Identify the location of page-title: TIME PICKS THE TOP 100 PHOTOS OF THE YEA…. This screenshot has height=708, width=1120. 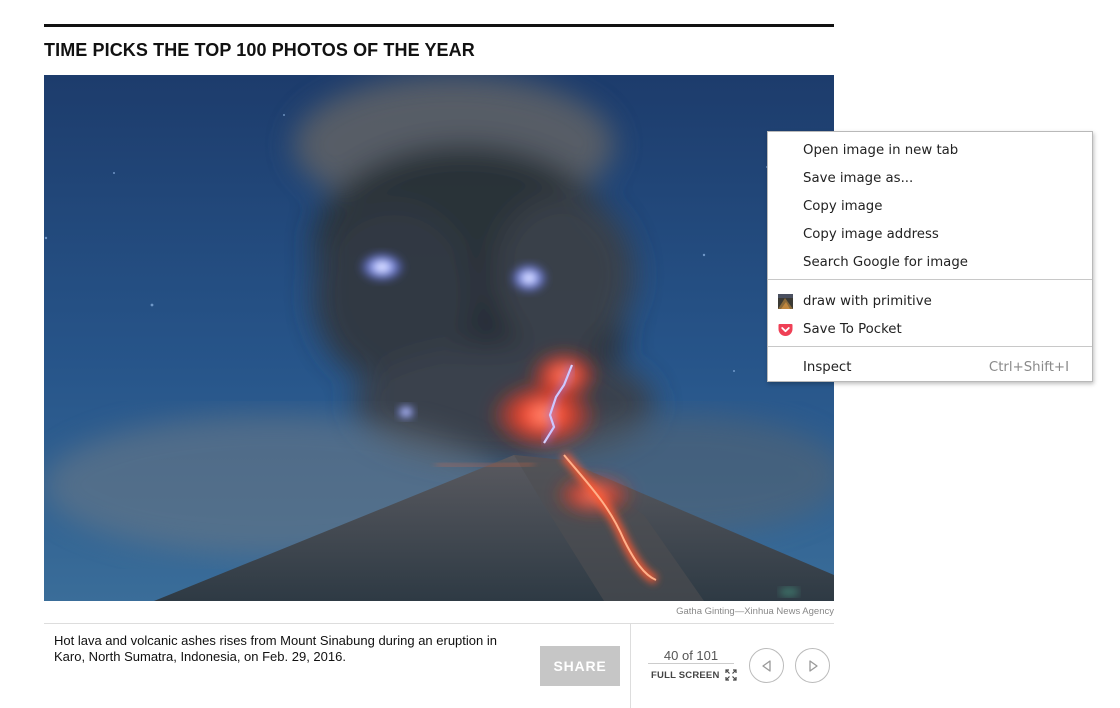
(259, 50).